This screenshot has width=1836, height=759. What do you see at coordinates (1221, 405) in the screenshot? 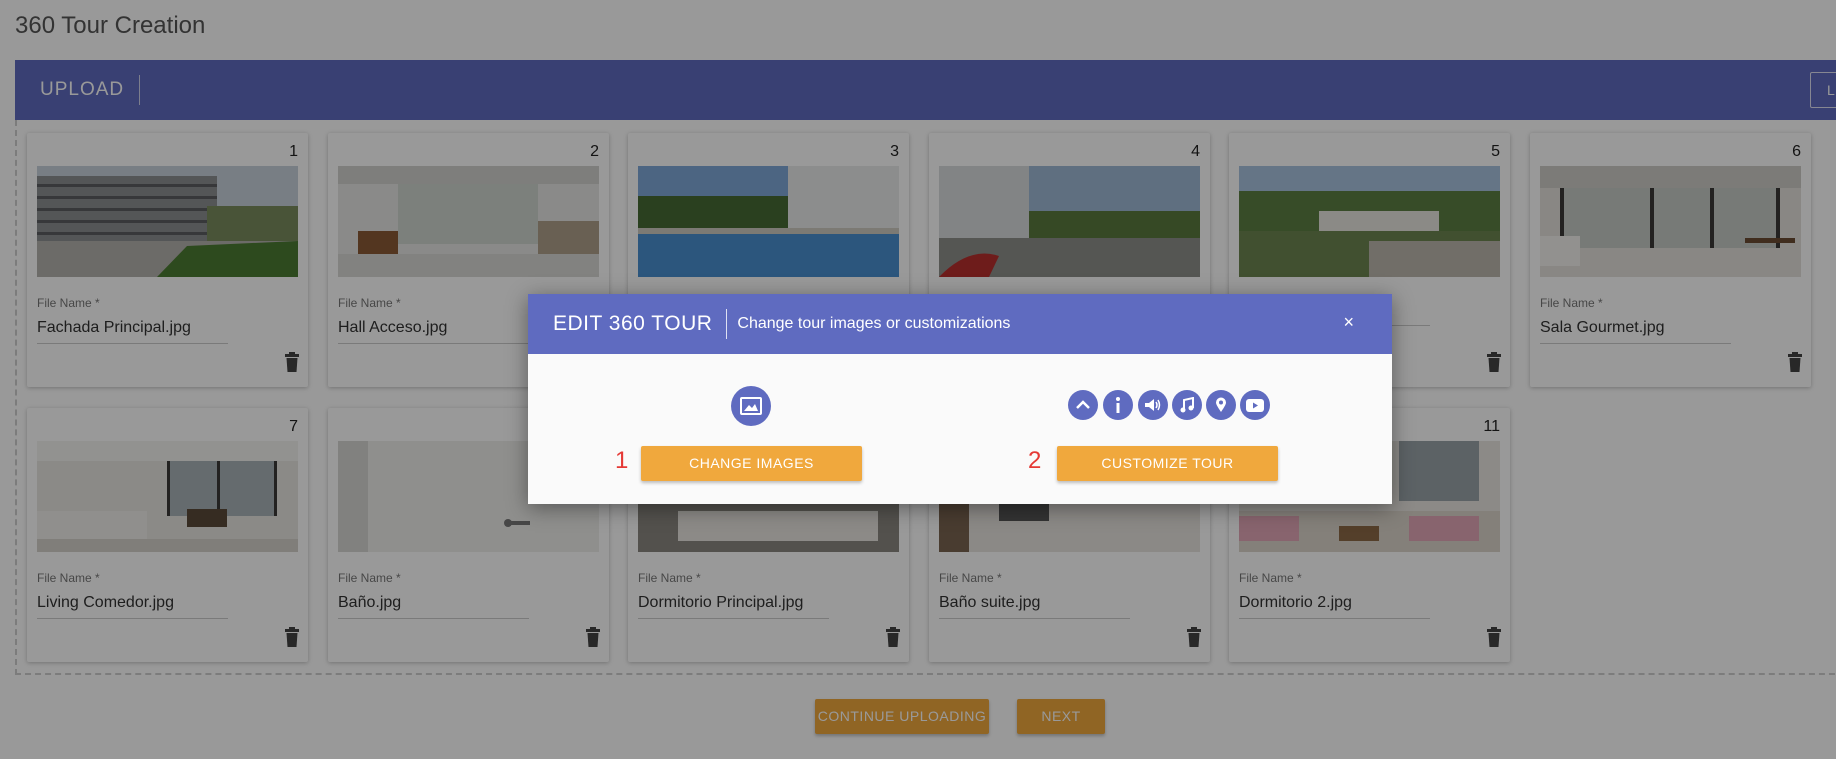
I see `map-pin-icon` at bounding box center [1221, 405].